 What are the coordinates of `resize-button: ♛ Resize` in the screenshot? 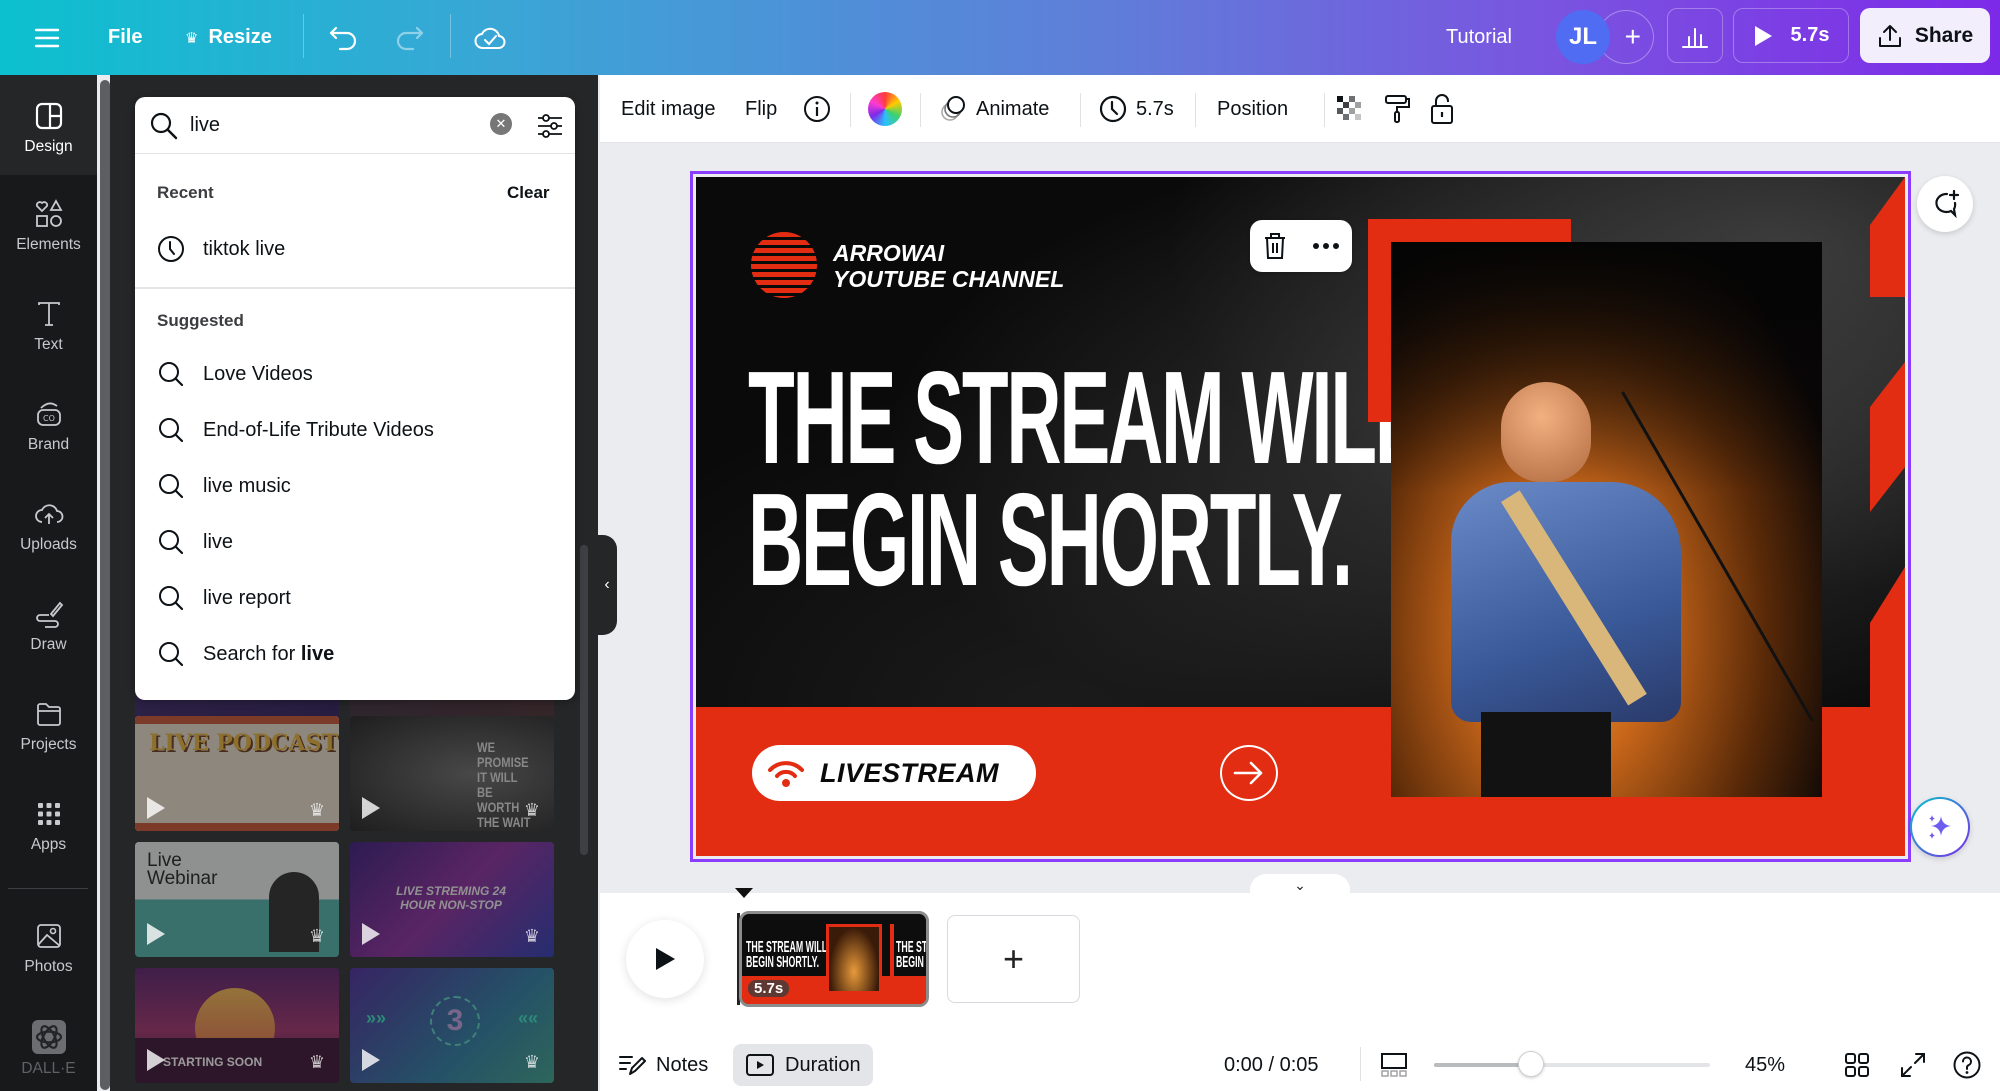 It's located at (228, 37).